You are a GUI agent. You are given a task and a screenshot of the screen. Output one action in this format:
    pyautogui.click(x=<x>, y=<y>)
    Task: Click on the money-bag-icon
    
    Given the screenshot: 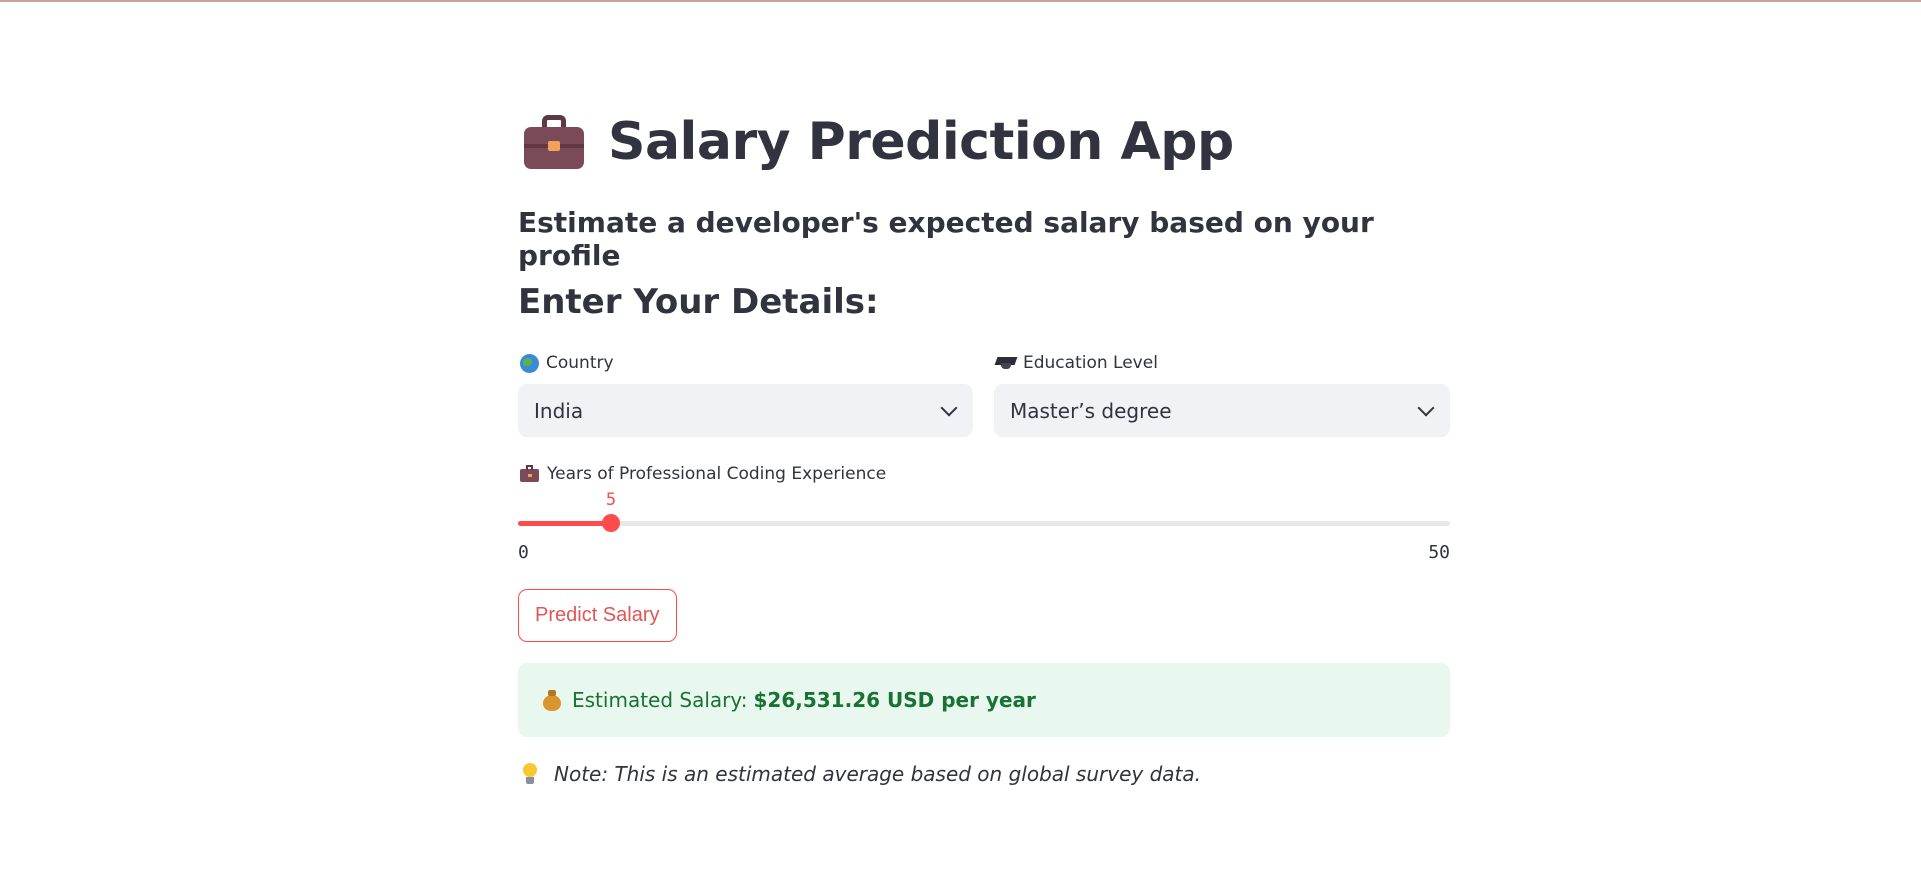 What is the action you would take?
    pyautogui.click(x=552, y=700)
    